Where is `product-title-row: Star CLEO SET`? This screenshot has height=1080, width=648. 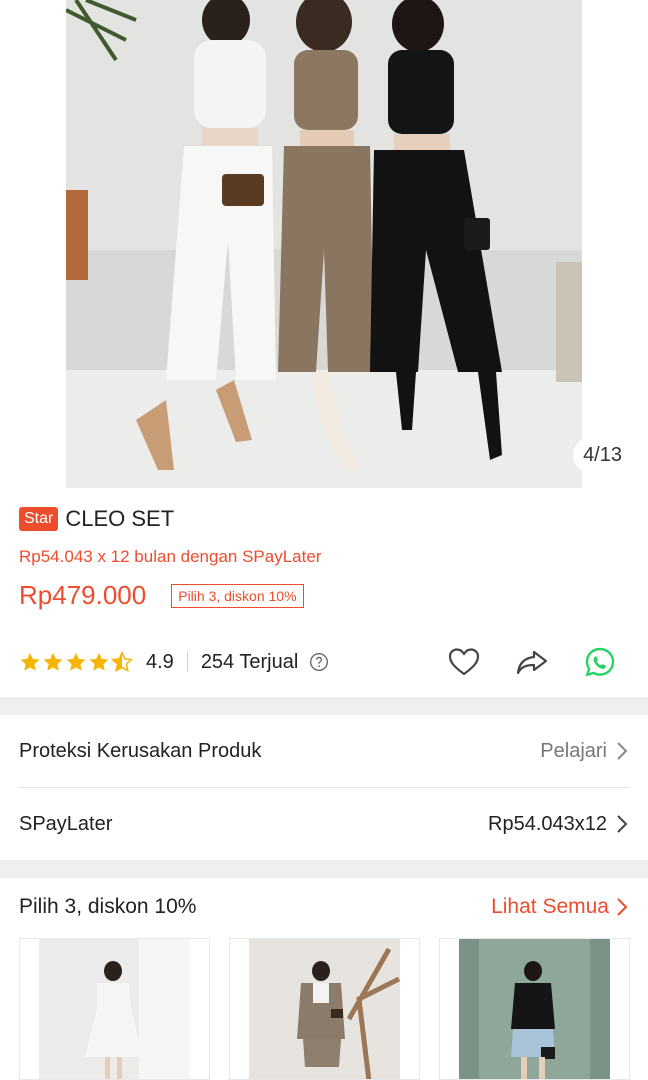
product-title-row: Star CLEO SET is located at coordinates (96, 519).